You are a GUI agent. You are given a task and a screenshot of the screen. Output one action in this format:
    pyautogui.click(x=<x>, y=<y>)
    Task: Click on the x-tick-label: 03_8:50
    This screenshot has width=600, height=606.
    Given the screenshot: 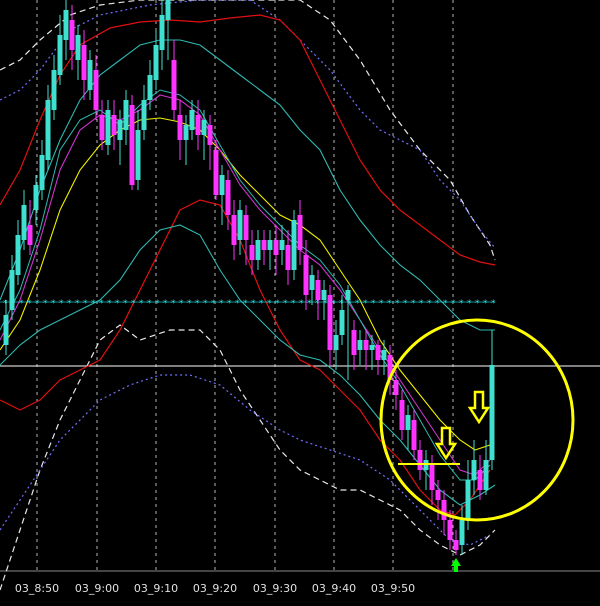 What is the action you would take?
    pyautogui.click(x=37, y=588)
    